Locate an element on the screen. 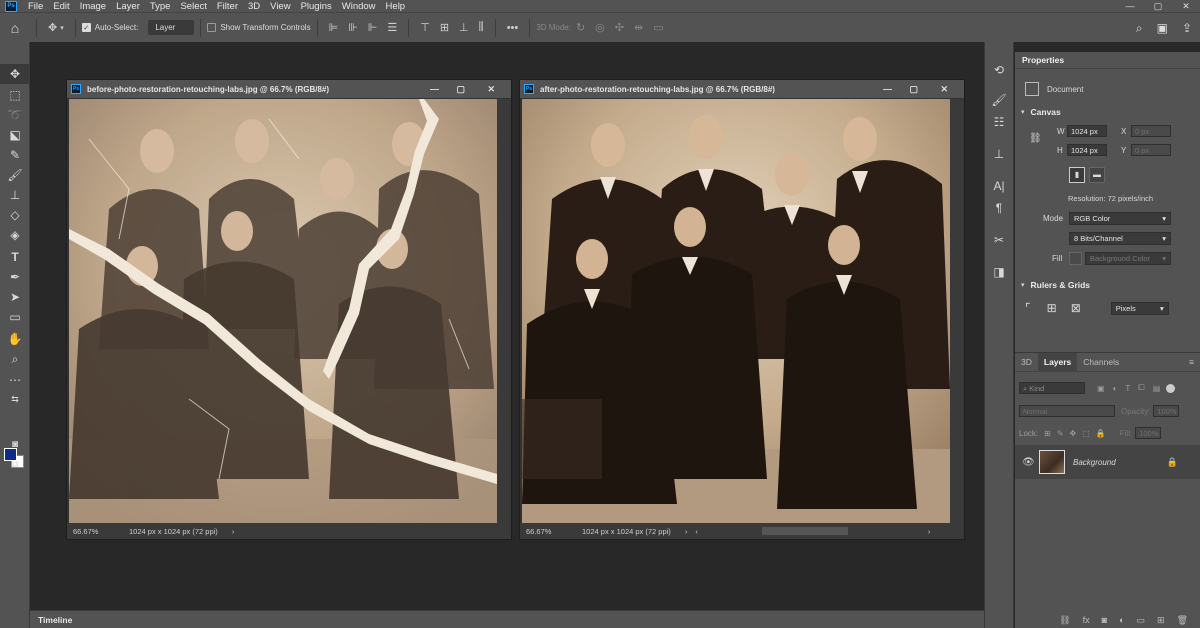  more-options-button: ••• is located at coordinates (513, 28).